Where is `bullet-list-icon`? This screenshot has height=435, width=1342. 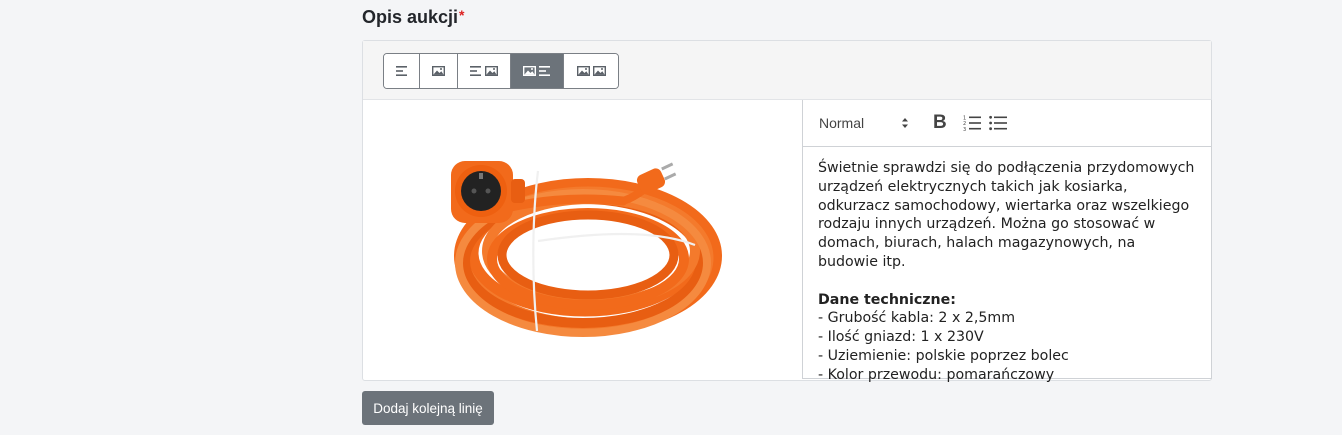 bullet-list-icon is located at coordinates (997, 123).